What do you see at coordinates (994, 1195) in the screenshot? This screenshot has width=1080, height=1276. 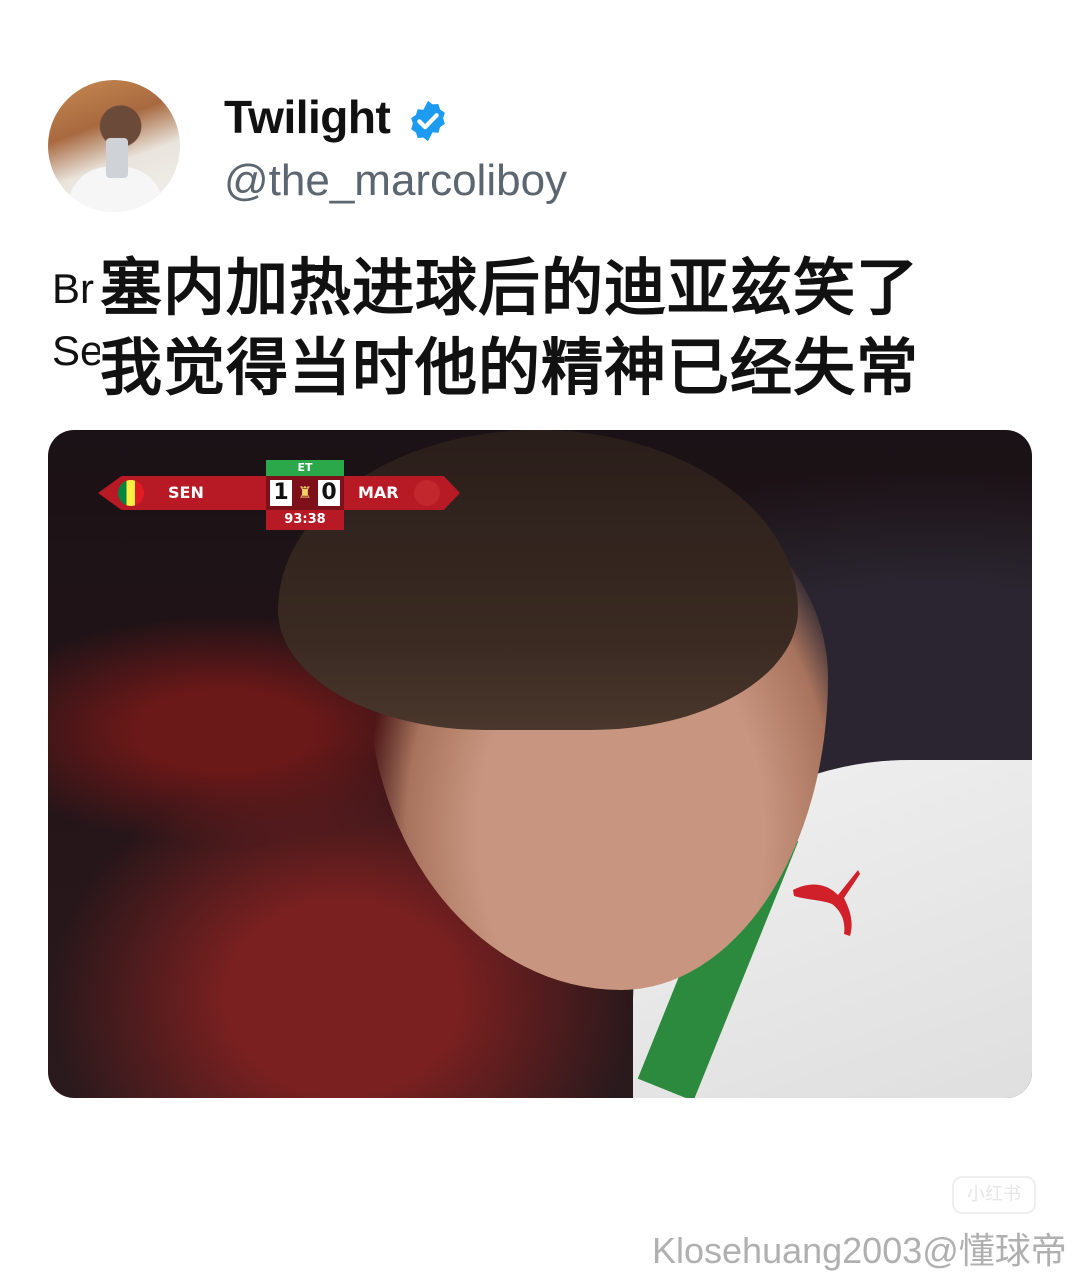 I see `xiaohongshu-logo: 小红书` at bounding box center [994, 1195].